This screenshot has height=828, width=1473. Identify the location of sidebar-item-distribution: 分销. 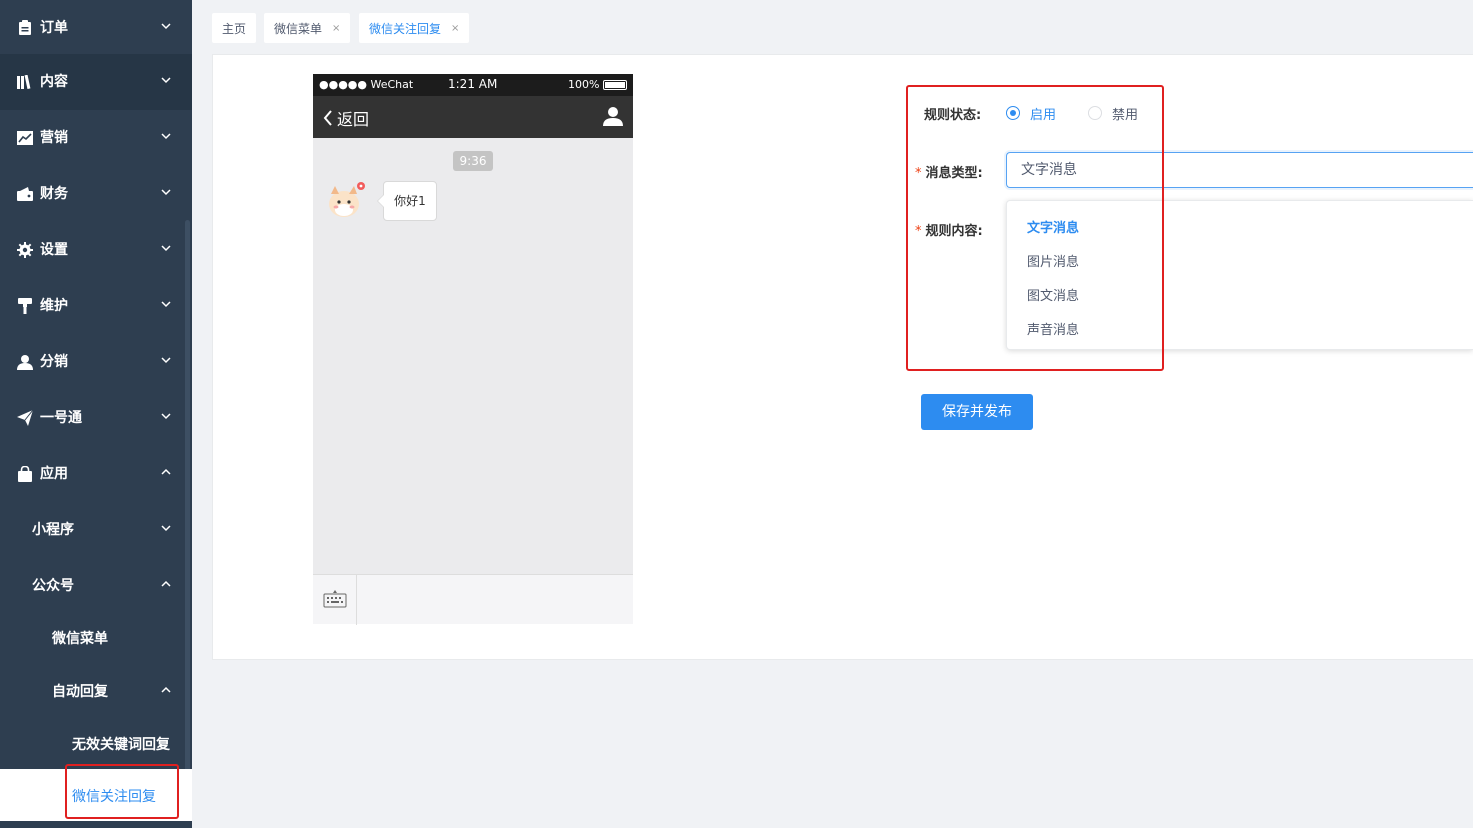
(96, 362).